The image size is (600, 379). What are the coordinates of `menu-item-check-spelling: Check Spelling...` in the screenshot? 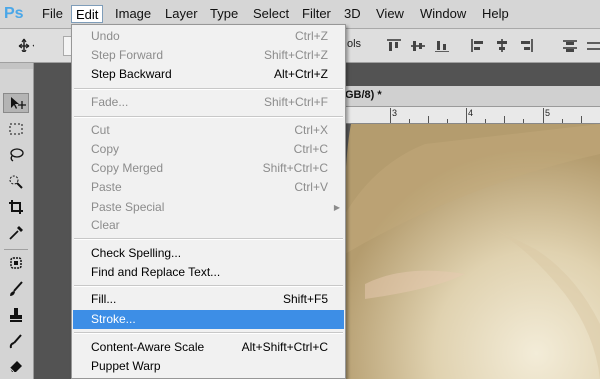 It's located at (208, 253).